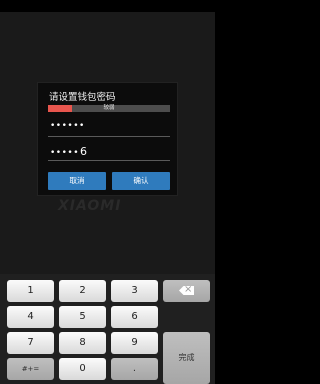 The image size is (320, 384). I want to click on backspace-key, so click(186, 291).